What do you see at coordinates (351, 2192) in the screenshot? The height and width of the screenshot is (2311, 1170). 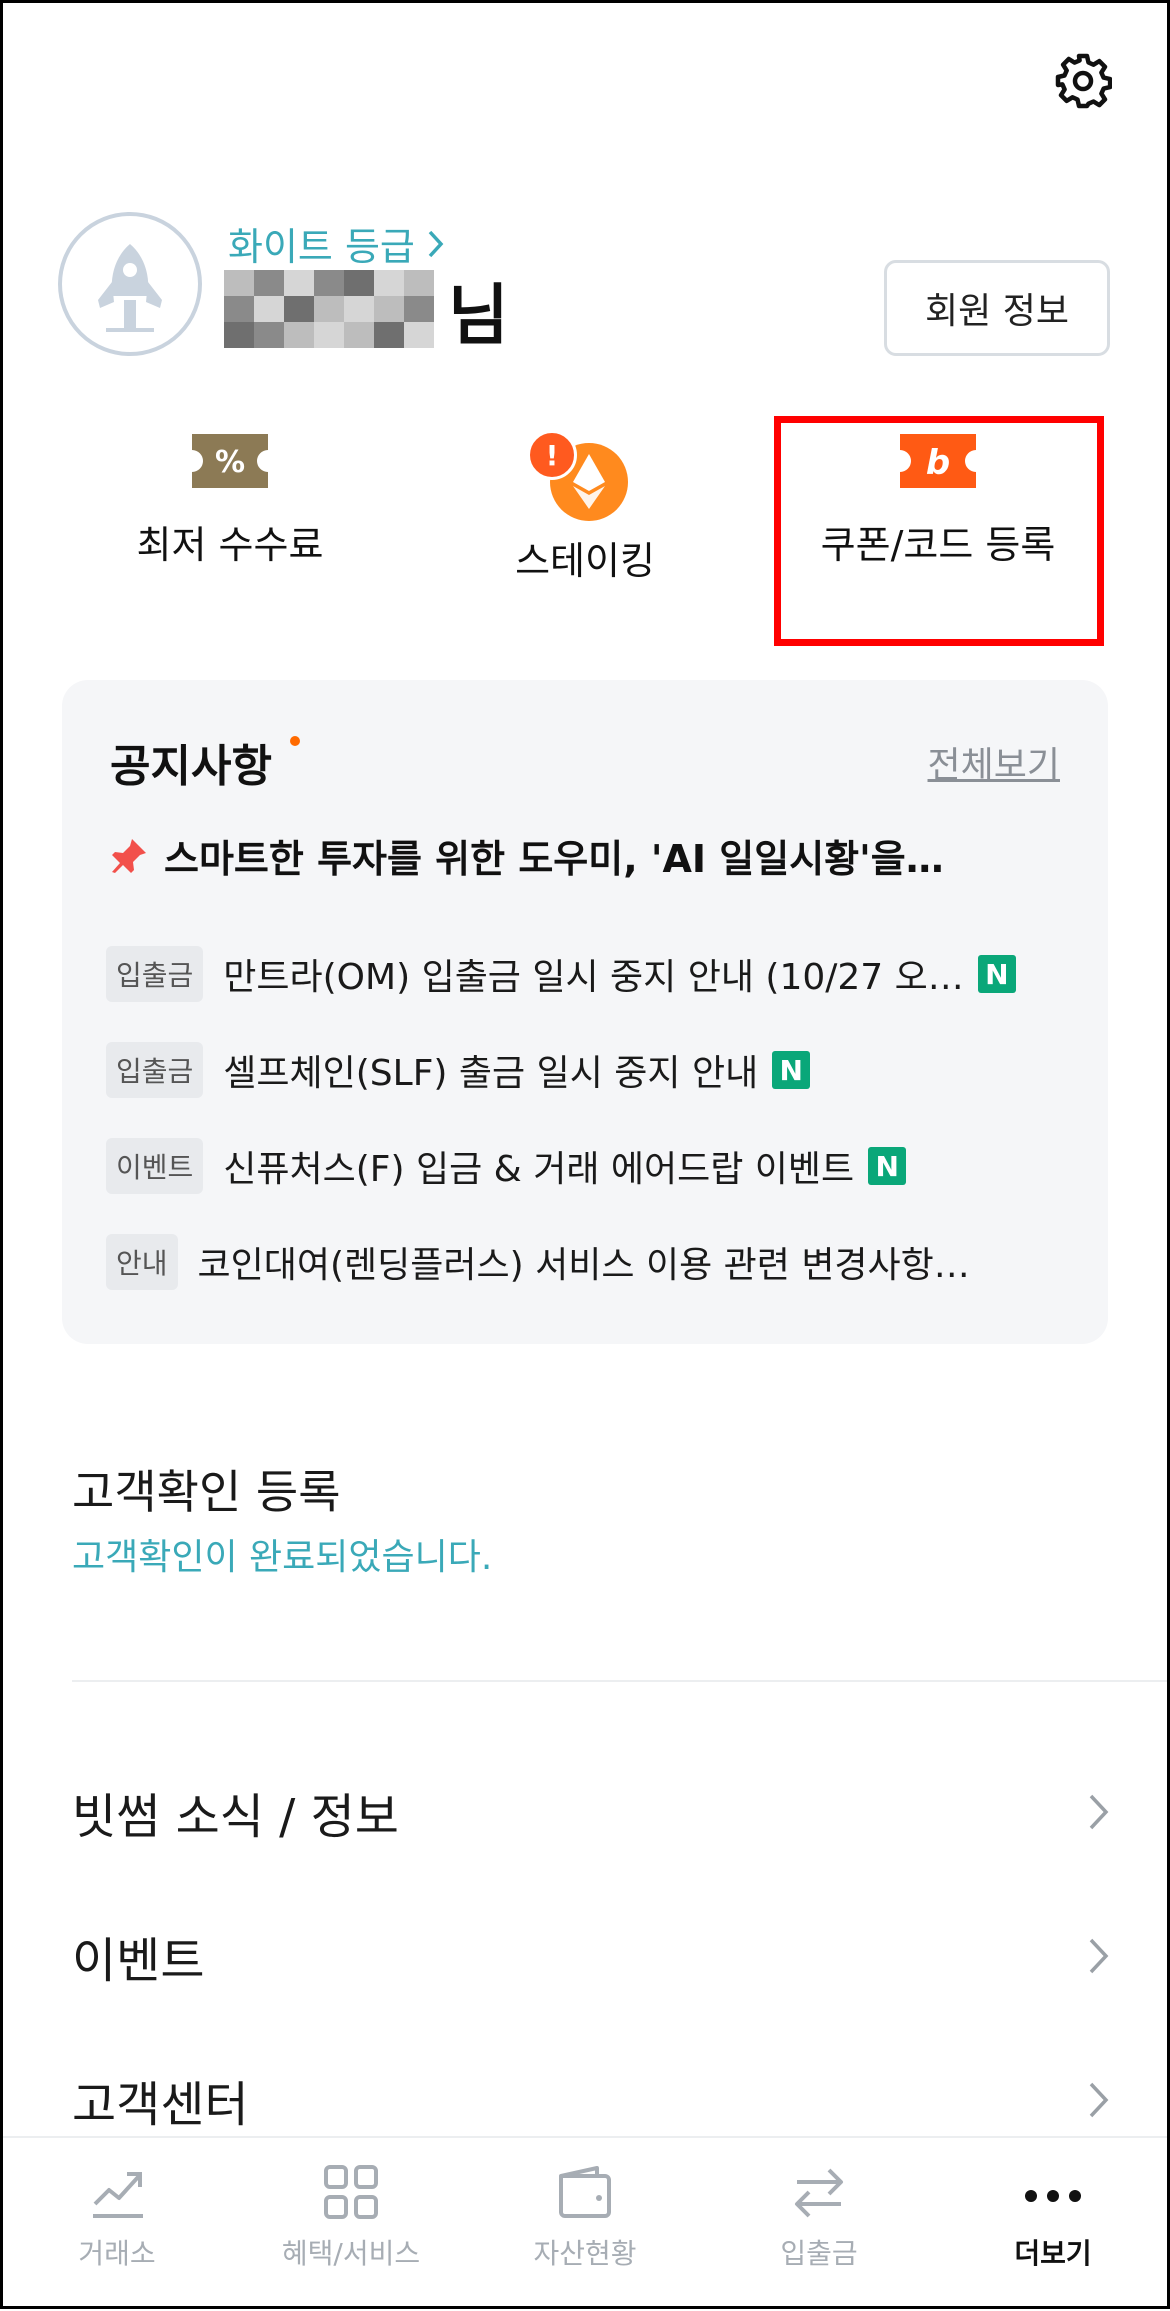 I see `grid-icon` at bounding box center [351, 2192].